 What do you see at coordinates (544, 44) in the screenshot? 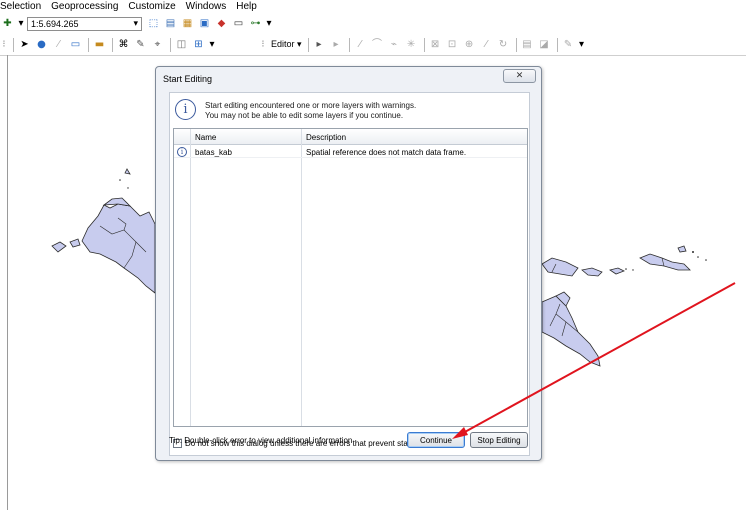
I see `sketch-properties-icon: ◪` at bounding box center [544, 44].